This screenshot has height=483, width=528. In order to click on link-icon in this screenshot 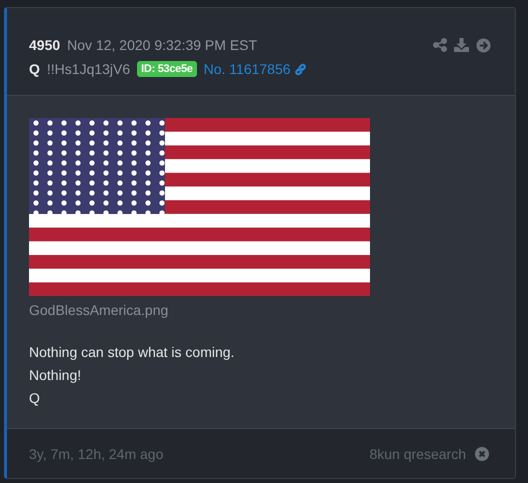, I will do `click(300, 69)`.